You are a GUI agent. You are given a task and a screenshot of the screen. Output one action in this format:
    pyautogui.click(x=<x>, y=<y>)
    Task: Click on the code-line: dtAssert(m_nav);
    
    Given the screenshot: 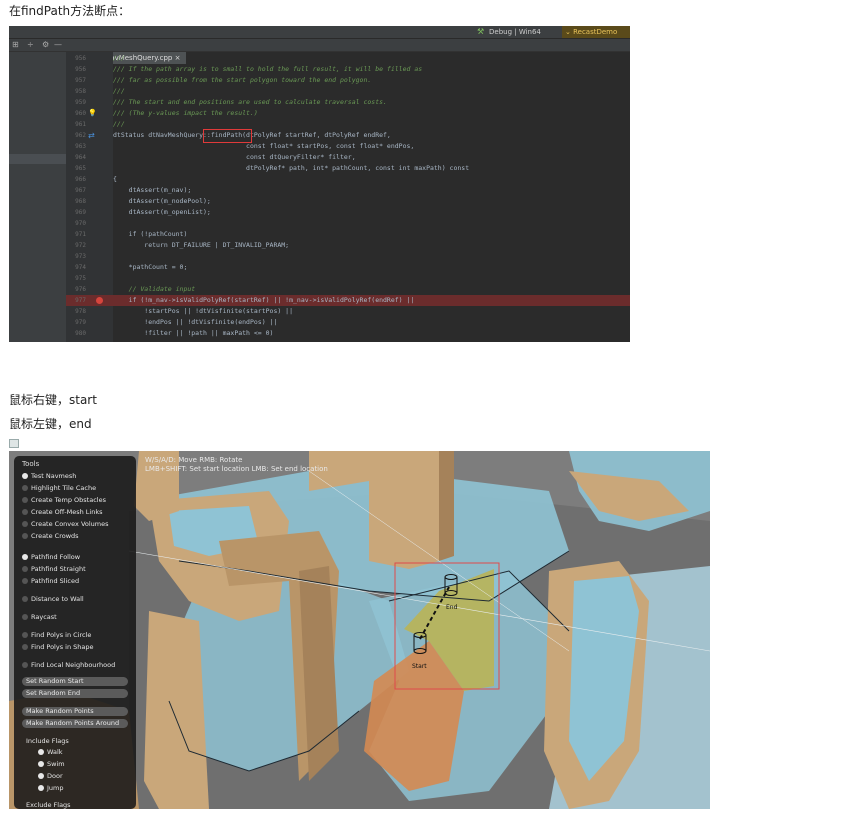 What is the action you would take?
    pyautogui.click(x=152, y=190)
    